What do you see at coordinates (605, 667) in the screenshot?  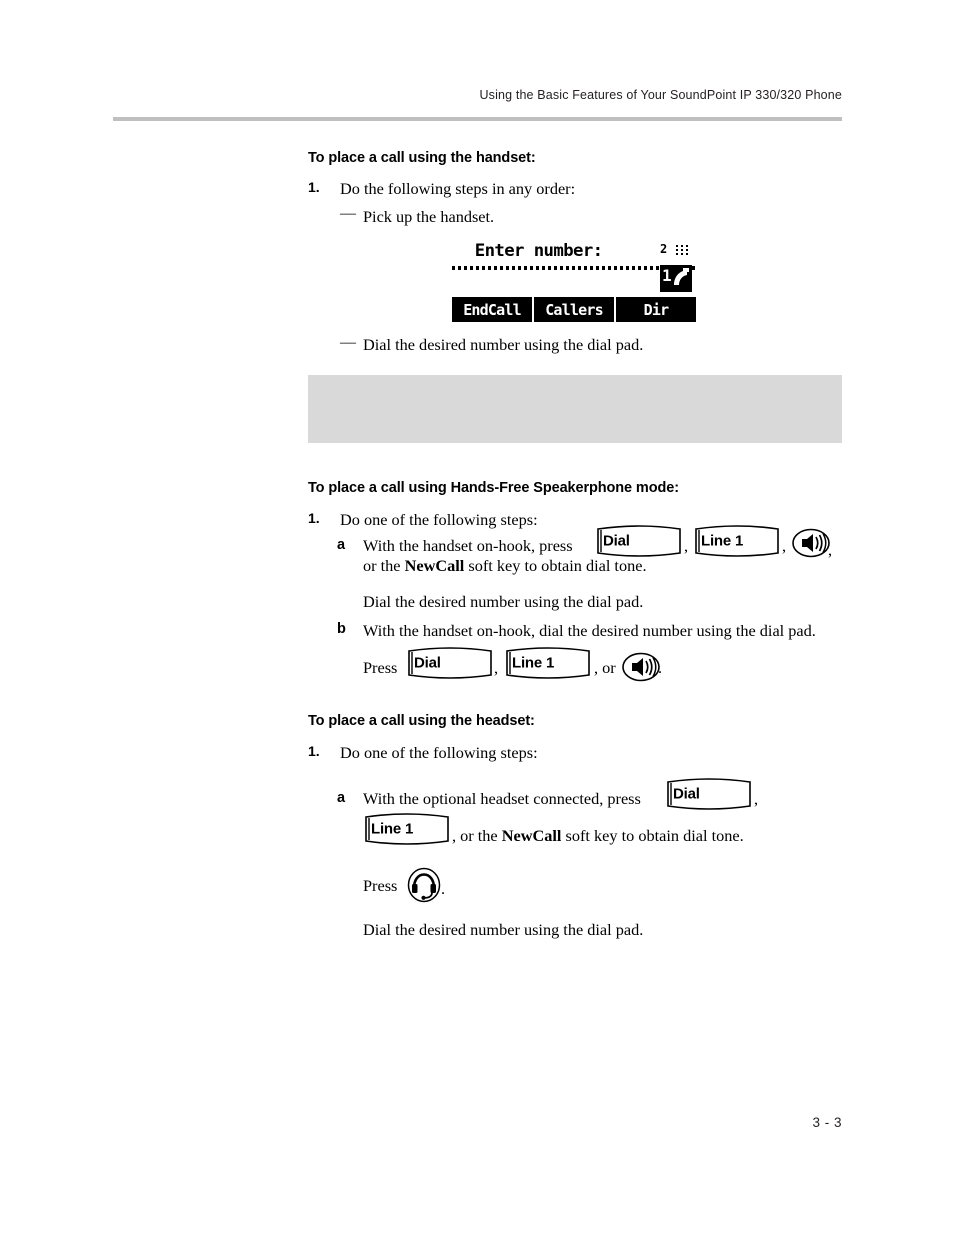 I see `or-label-speakerphone-b: , or` at bounding box center [605, 667].